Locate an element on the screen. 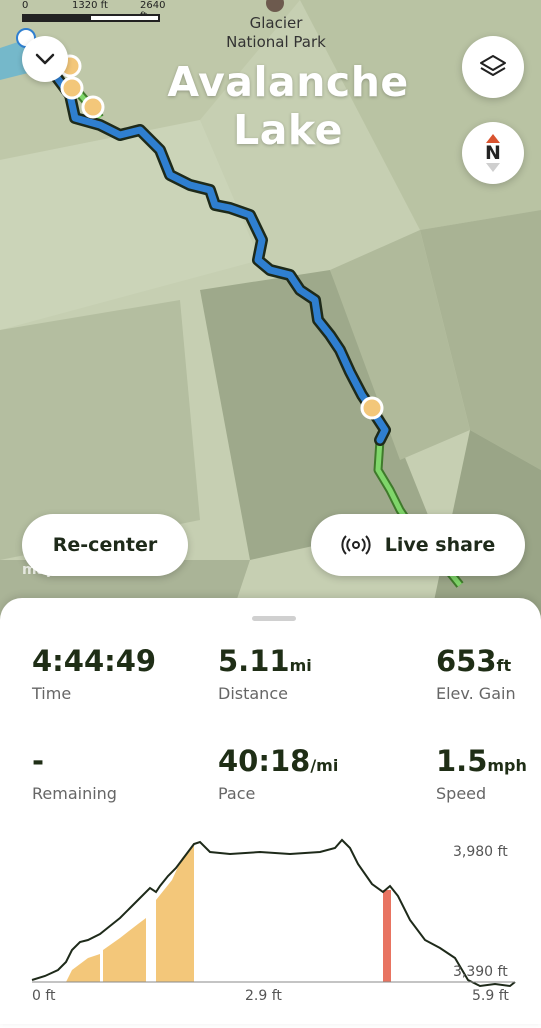 This screenshot has height=1028, width=541. map-scale-bar: 0 1320 ft 2640 ft is located at coordinates (93, 15).